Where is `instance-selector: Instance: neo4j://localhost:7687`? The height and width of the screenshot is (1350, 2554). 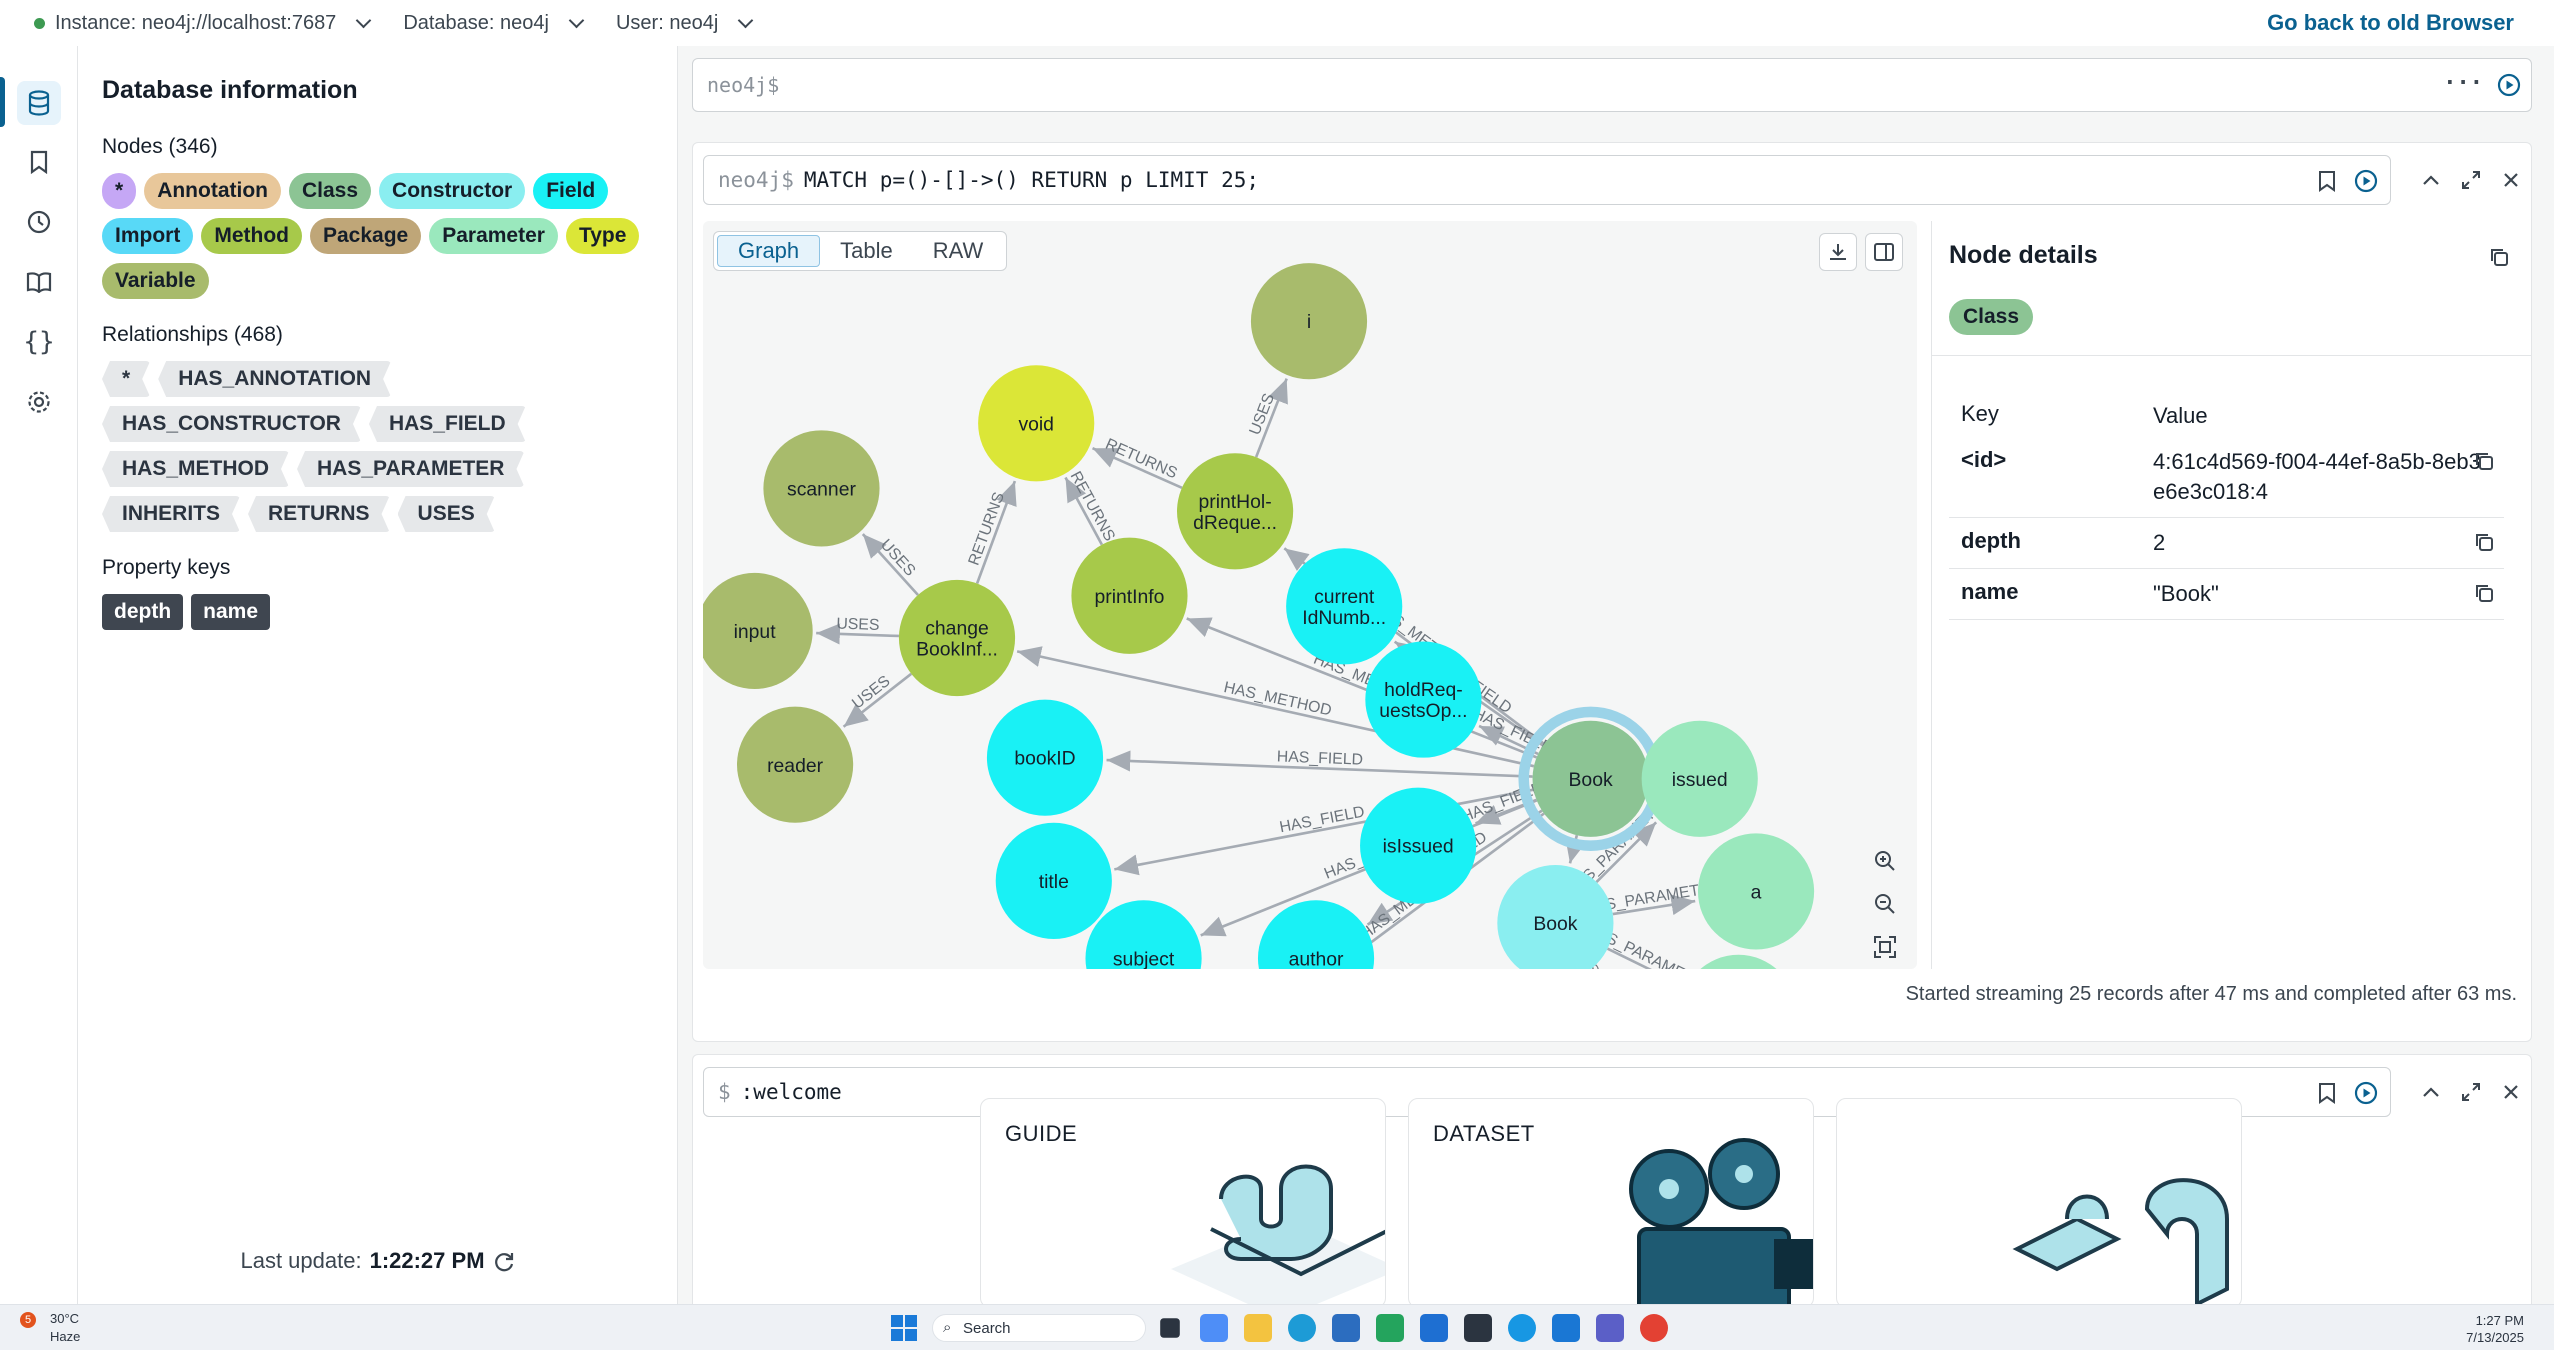 instance-selector: Instance: neo4j://localhost:7687 is located at coordinates (203, 23).